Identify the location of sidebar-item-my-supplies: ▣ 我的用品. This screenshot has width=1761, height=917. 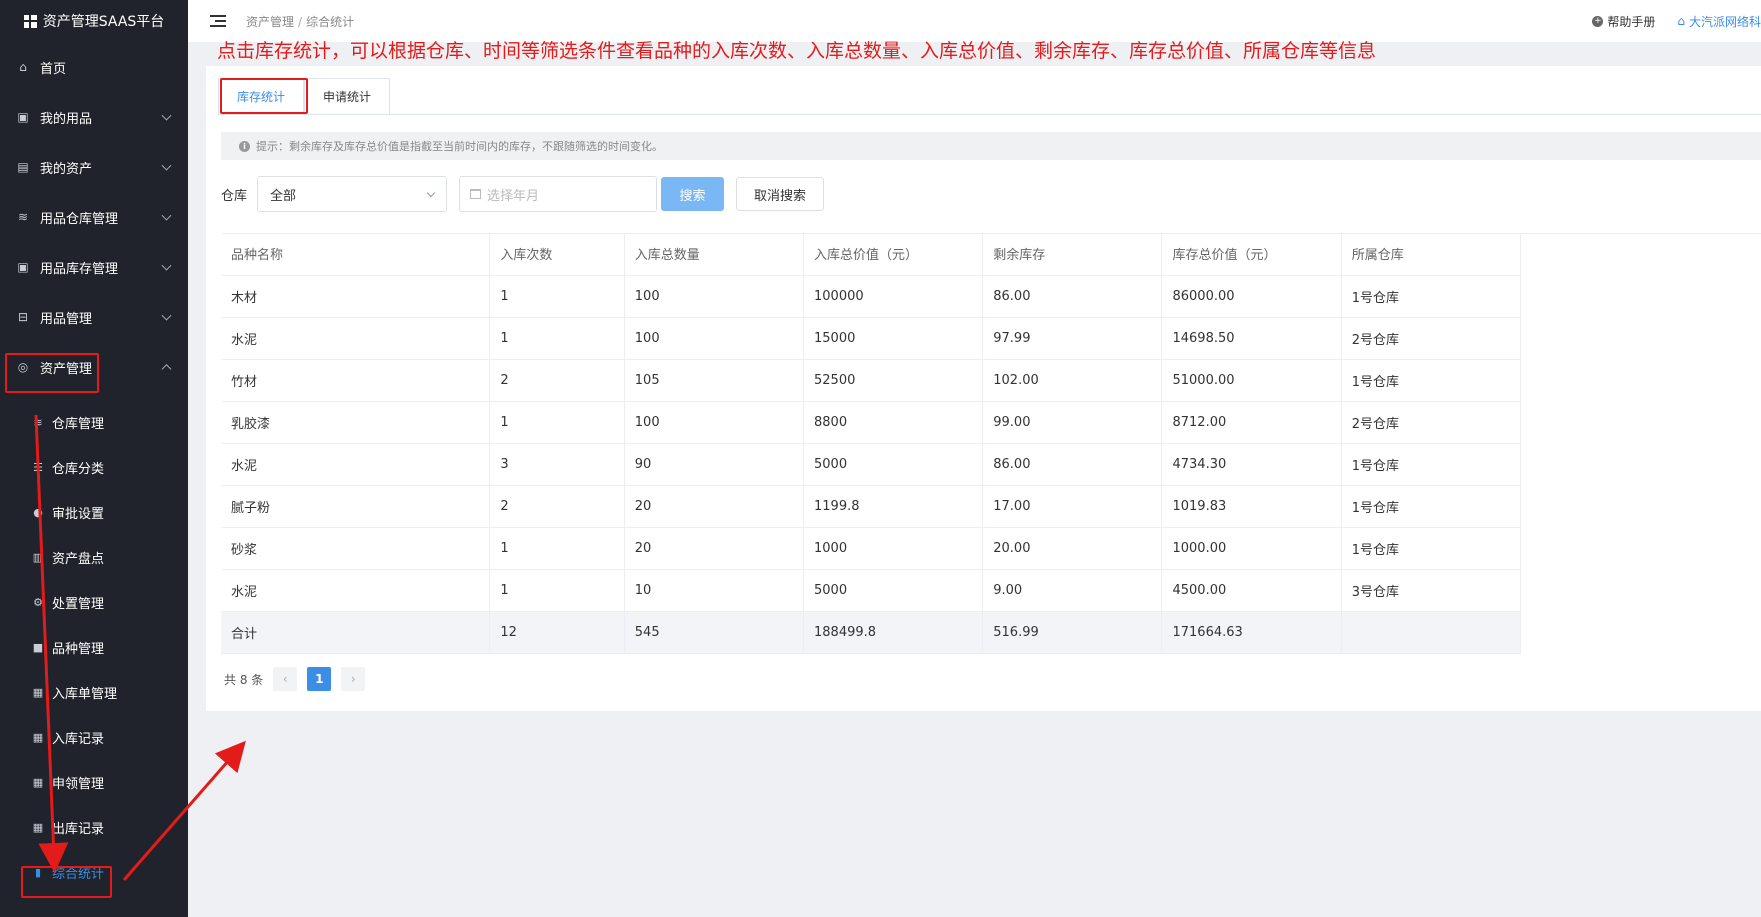
(94, 117).